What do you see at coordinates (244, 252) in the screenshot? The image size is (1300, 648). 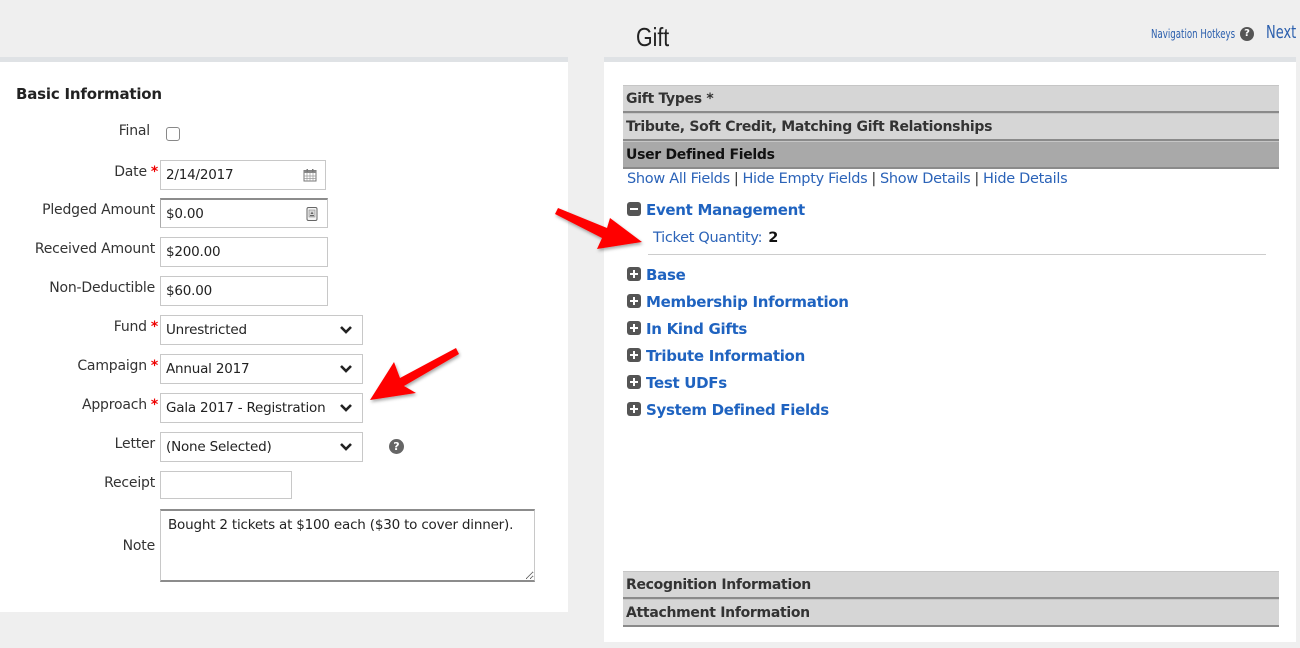 I see `received-amount-input: $200.00` at bounding box center [244, 252].